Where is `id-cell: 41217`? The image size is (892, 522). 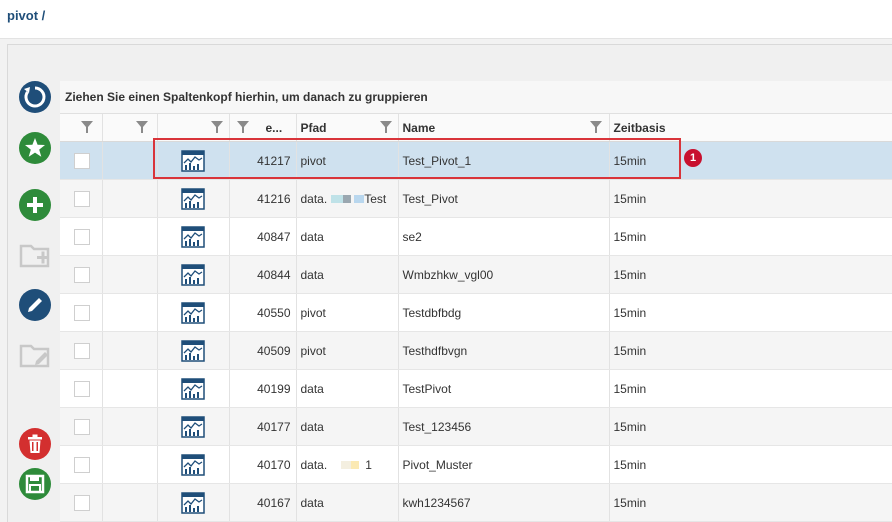
id-cell: 41217 is located at coordinates (263, 160).